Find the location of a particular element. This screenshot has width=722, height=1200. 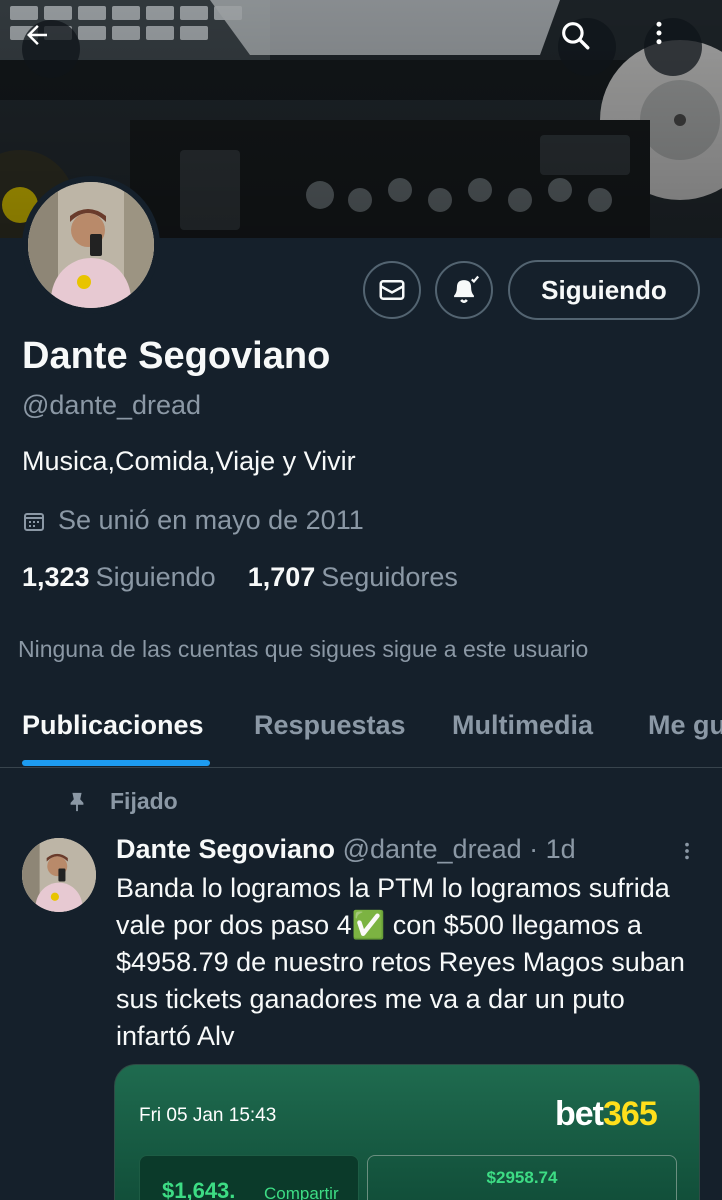

join-date-text: Se unió en mayo de 2011 is located at coordinates (211, 520).